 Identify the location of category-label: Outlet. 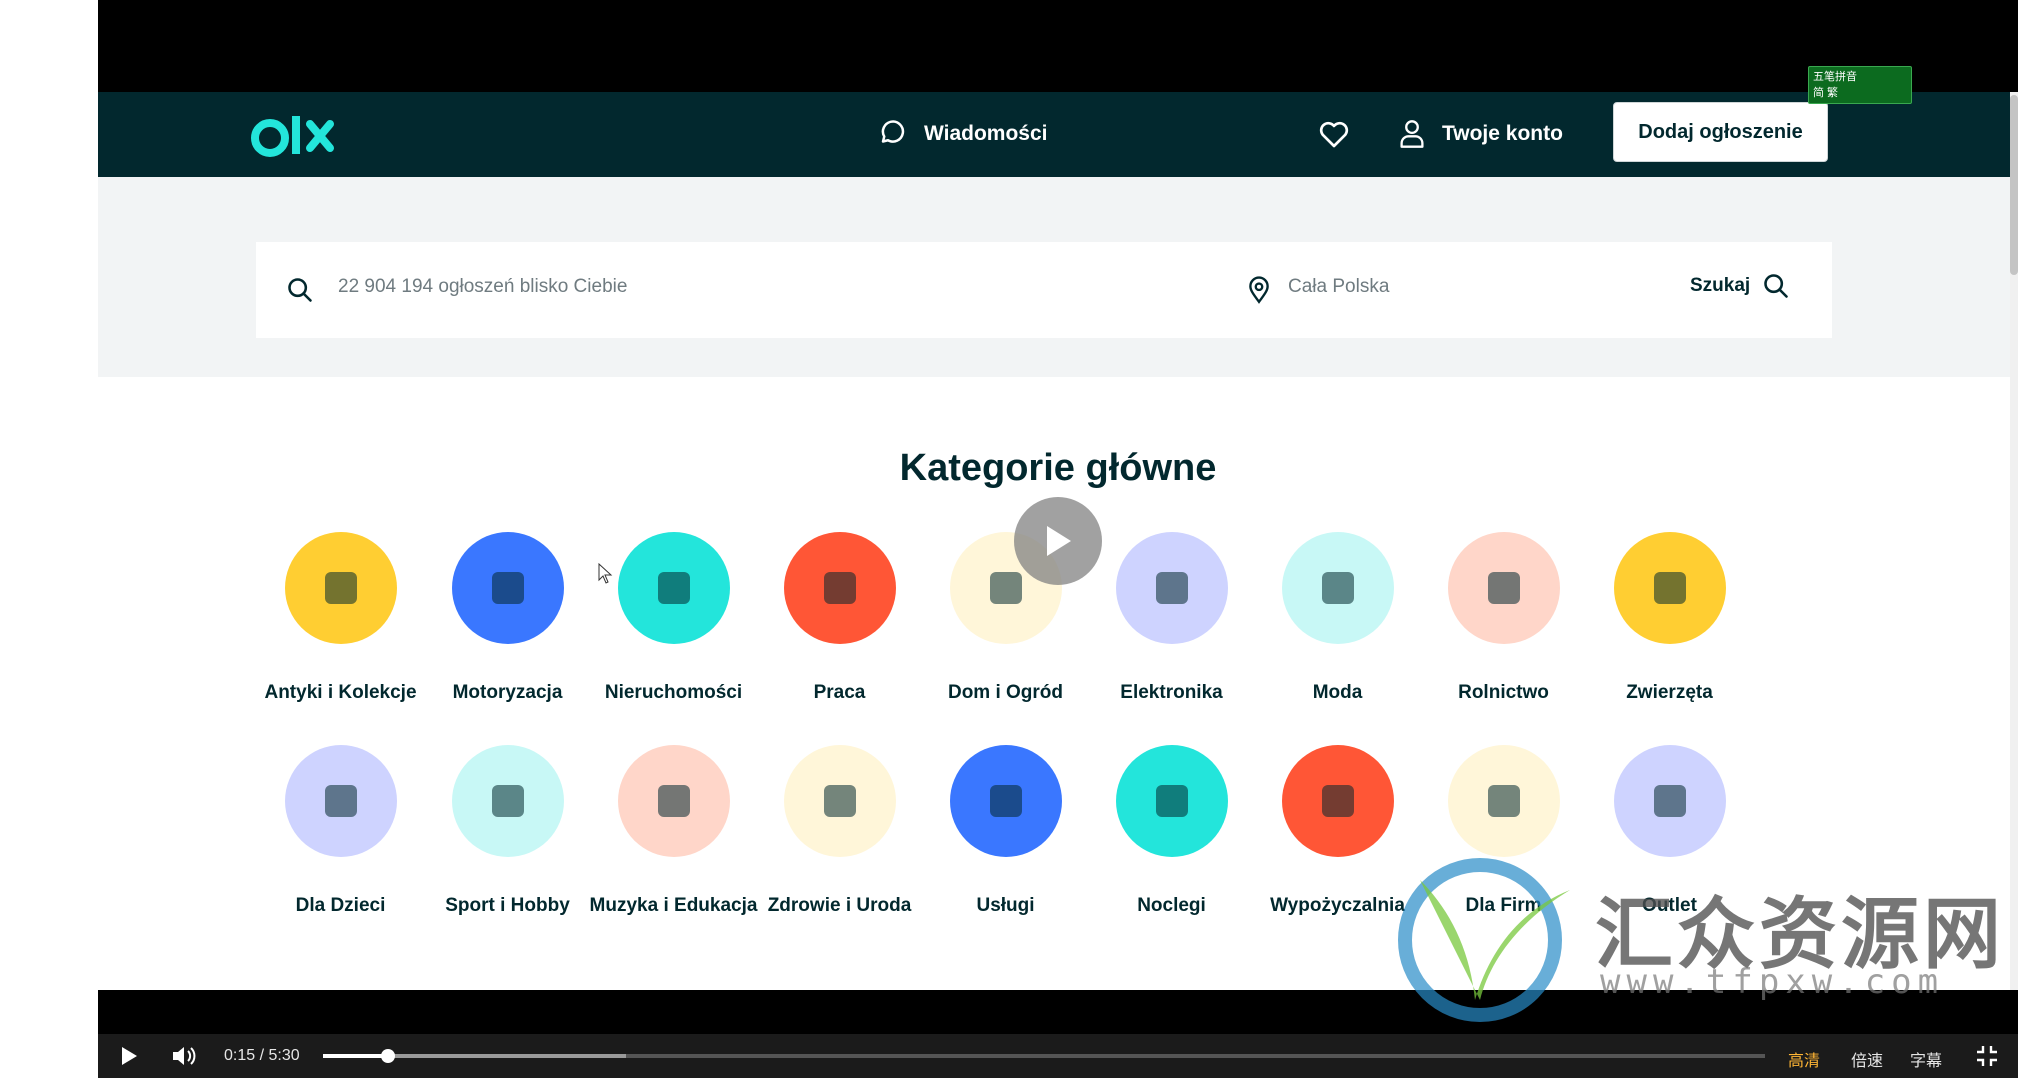
(1669, 905).